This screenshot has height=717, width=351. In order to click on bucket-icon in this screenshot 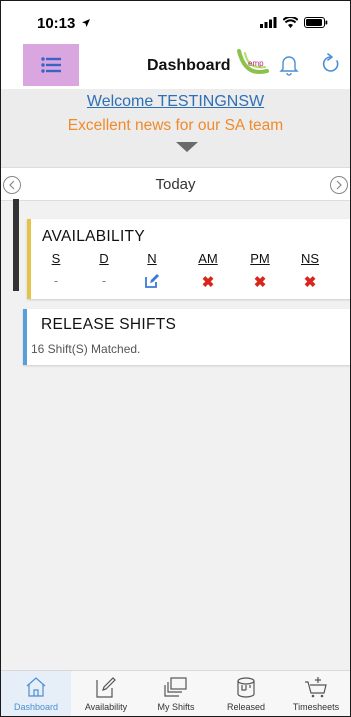, I will do `click(246, 687)`.